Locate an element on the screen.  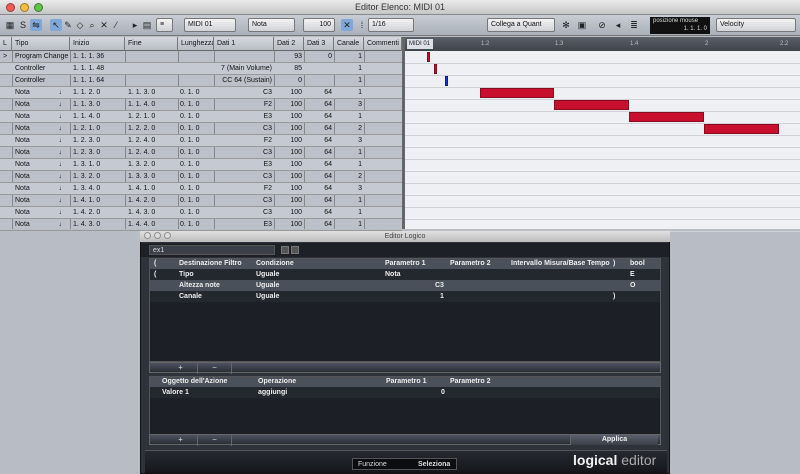
cell-start: 1. 4. 1. 0 is located at coordinates (98, 201).